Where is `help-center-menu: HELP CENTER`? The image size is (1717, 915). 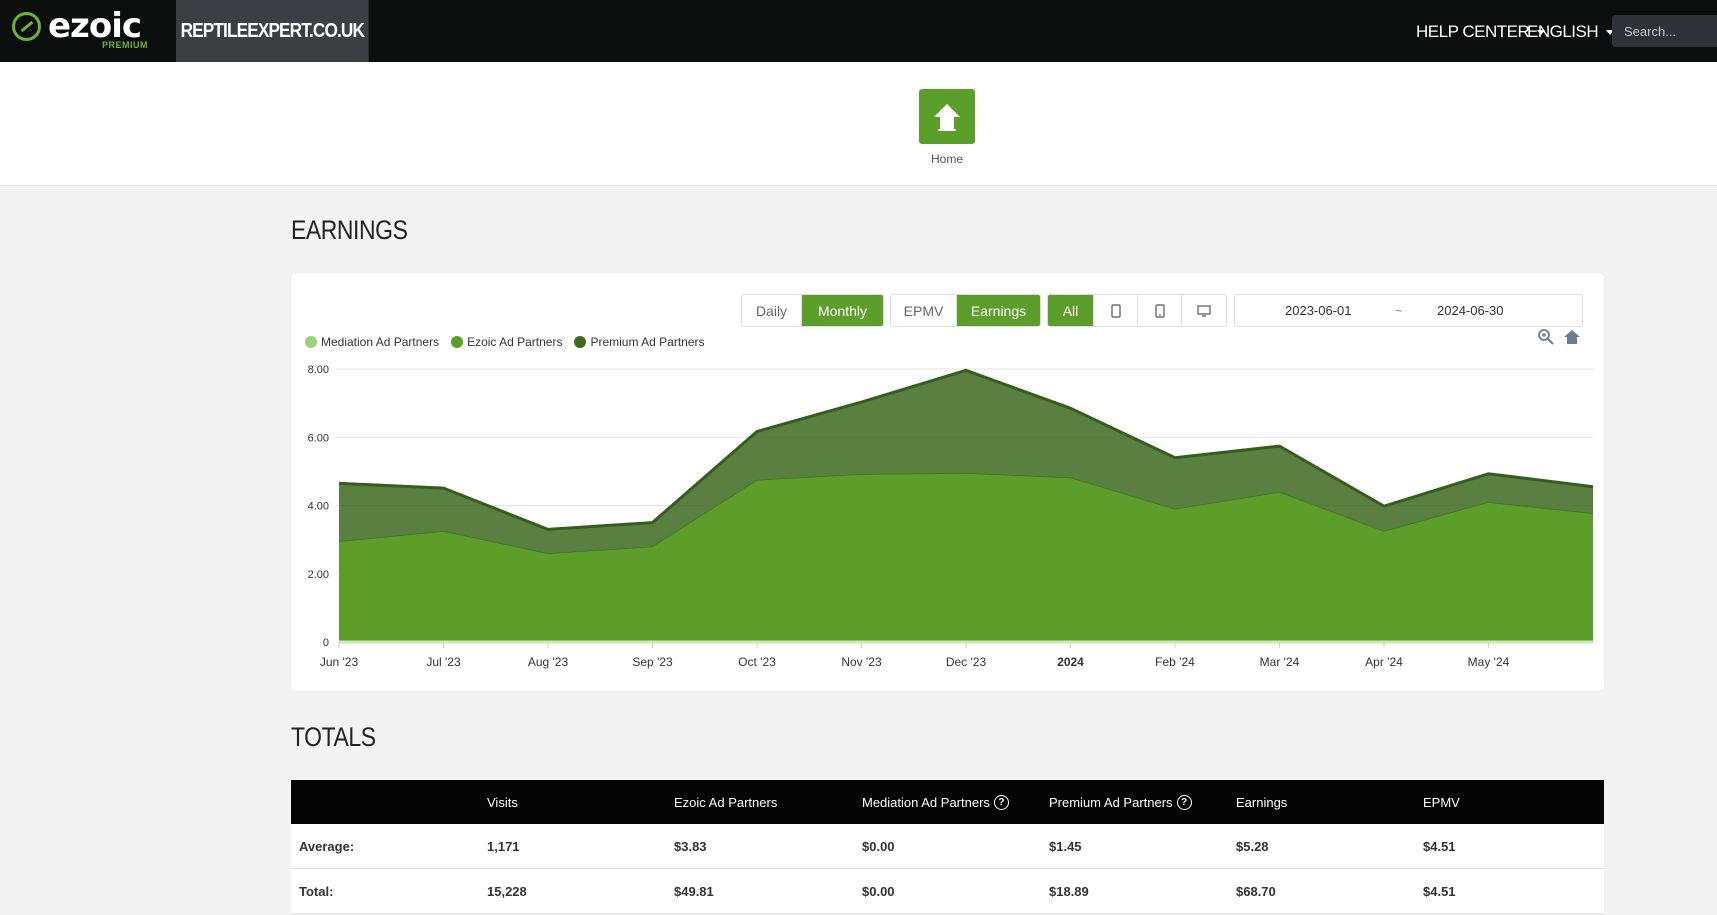
help-center-menu: HELP CENTER is located at coordinates (1481, 32).